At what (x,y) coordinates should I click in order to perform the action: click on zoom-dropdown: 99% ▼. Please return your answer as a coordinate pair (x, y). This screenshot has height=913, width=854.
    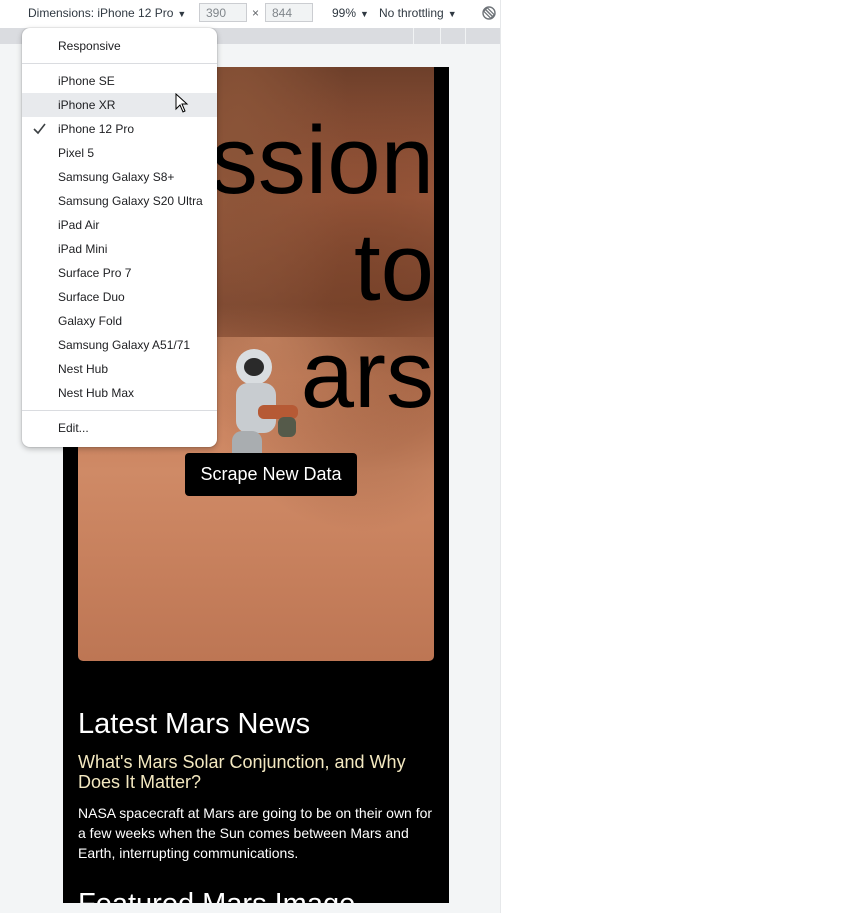
    Looking at the image, I should click on (350, 13).